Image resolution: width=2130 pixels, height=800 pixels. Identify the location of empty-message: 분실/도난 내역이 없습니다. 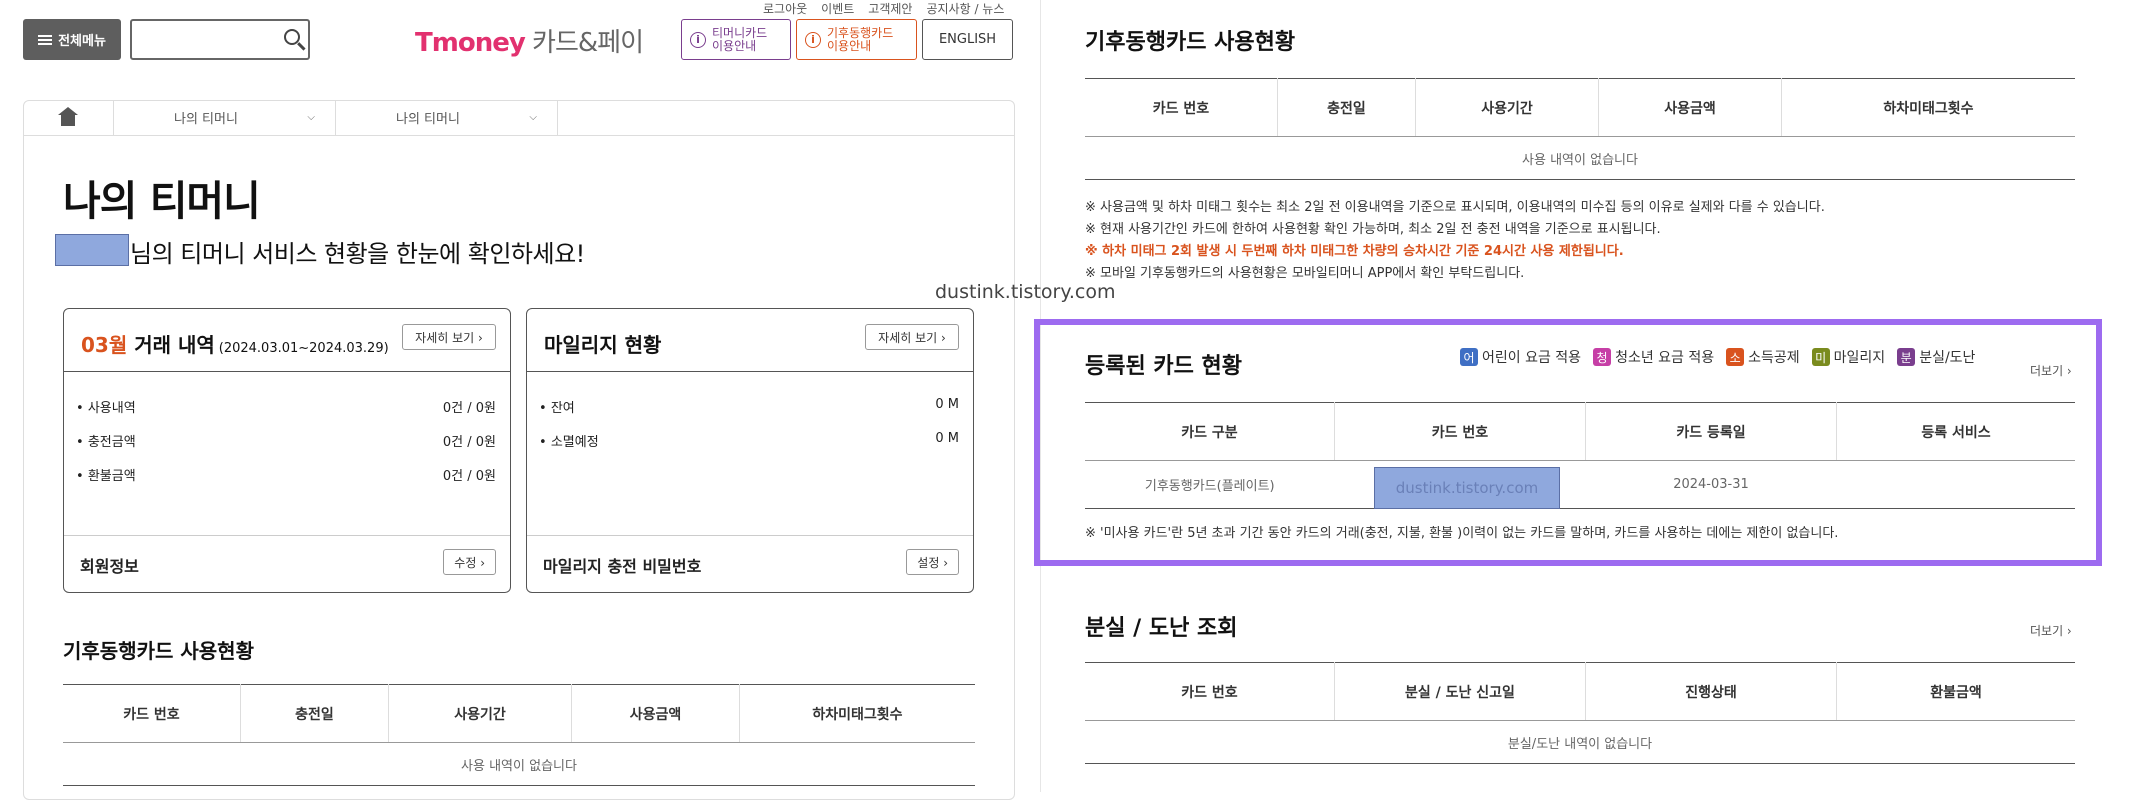
(1580, 742).